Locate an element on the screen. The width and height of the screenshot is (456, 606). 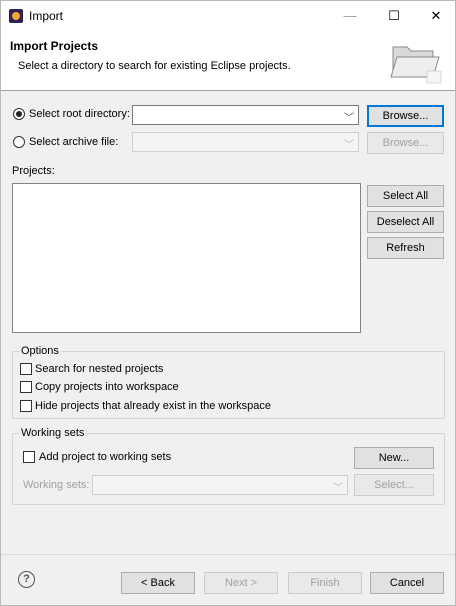
root-directory-combo: ﹀ is located at coordinates (245, 115).